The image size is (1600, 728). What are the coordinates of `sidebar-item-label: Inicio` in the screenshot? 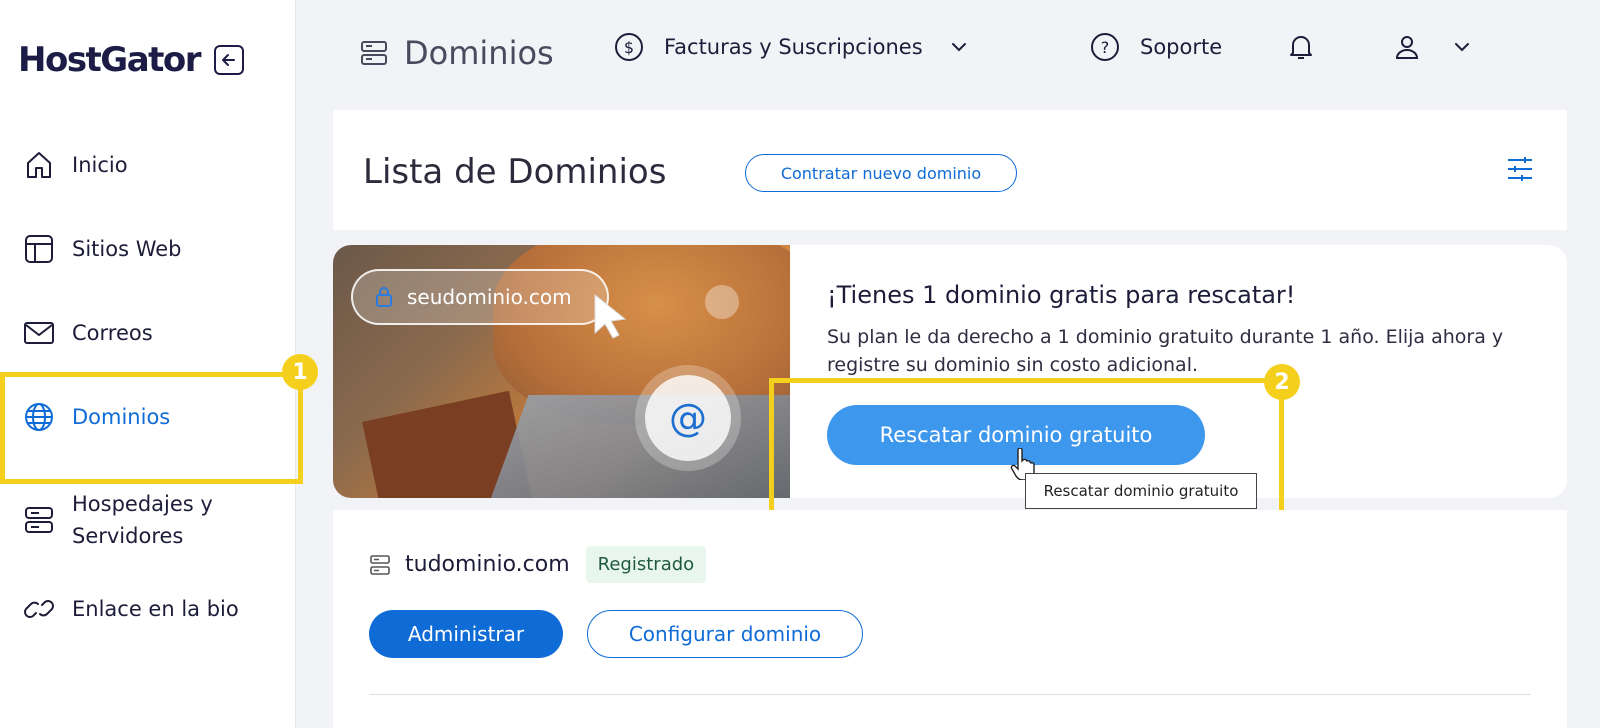 It's located at (100, 165).